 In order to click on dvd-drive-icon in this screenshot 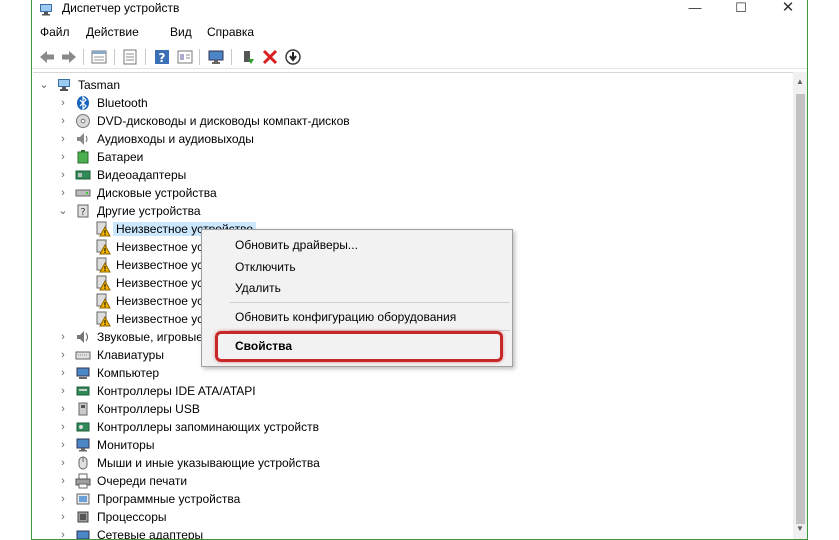, I will do `click(83, 121)`.